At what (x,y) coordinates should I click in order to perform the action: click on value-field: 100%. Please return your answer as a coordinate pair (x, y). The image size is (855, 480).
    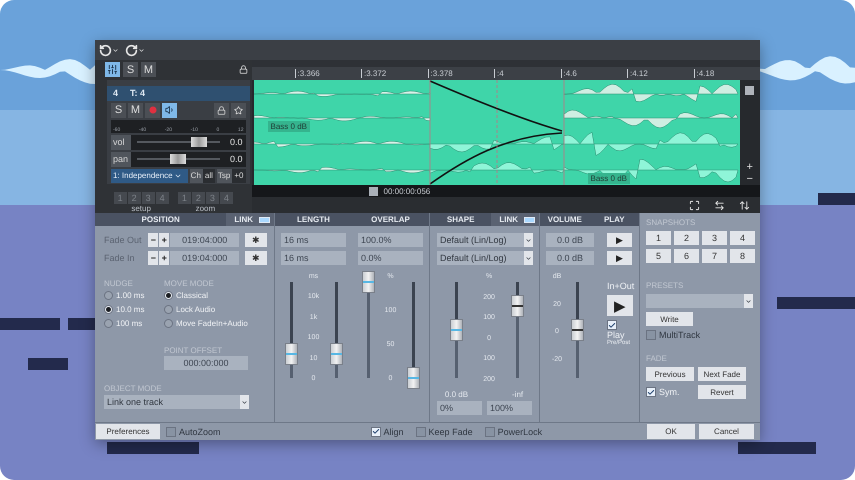
    Looking at the image, I should click on (509, 408).